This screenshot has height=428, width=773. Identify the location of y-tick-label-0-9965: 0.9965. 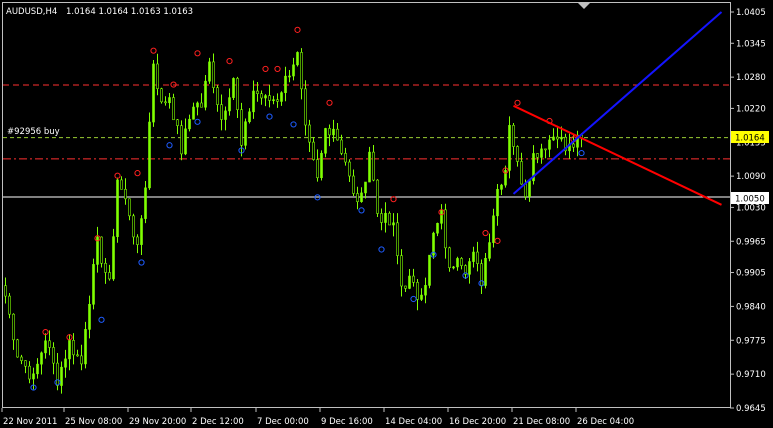
(751, 242).